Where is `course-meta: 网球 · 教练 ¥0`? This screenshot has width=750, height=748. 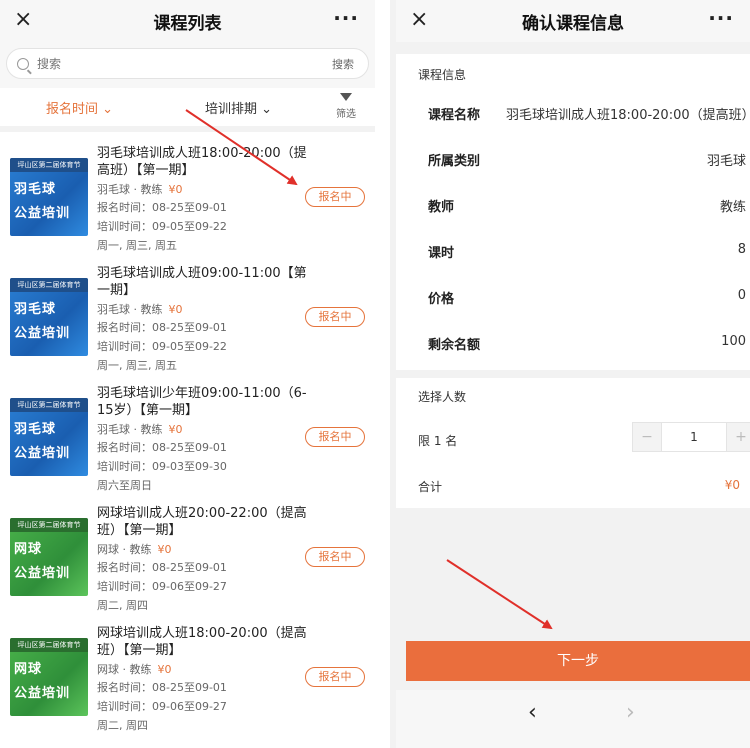 course-meta: 网球 · 教练 ¥0 is located at coordinates (134, 549).